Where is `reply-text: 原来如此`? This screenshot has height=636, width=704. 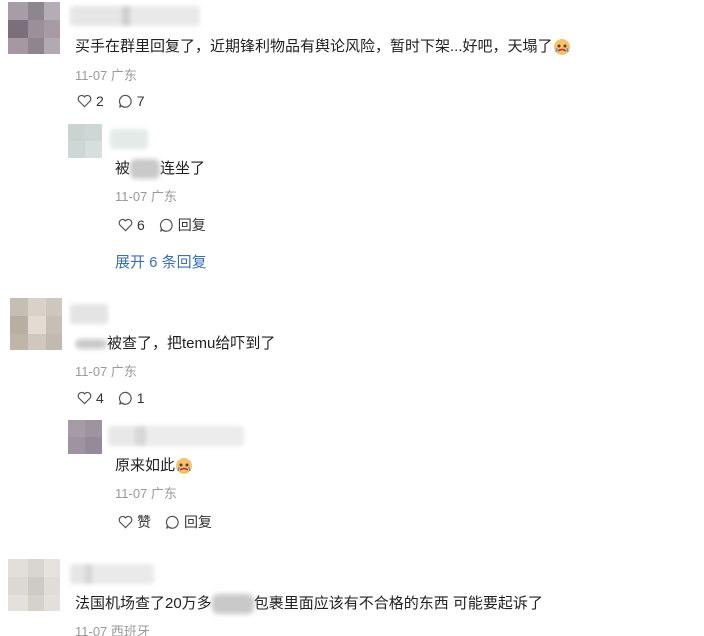
reply-text: 原来如此 is located at coordinates (154, 466).